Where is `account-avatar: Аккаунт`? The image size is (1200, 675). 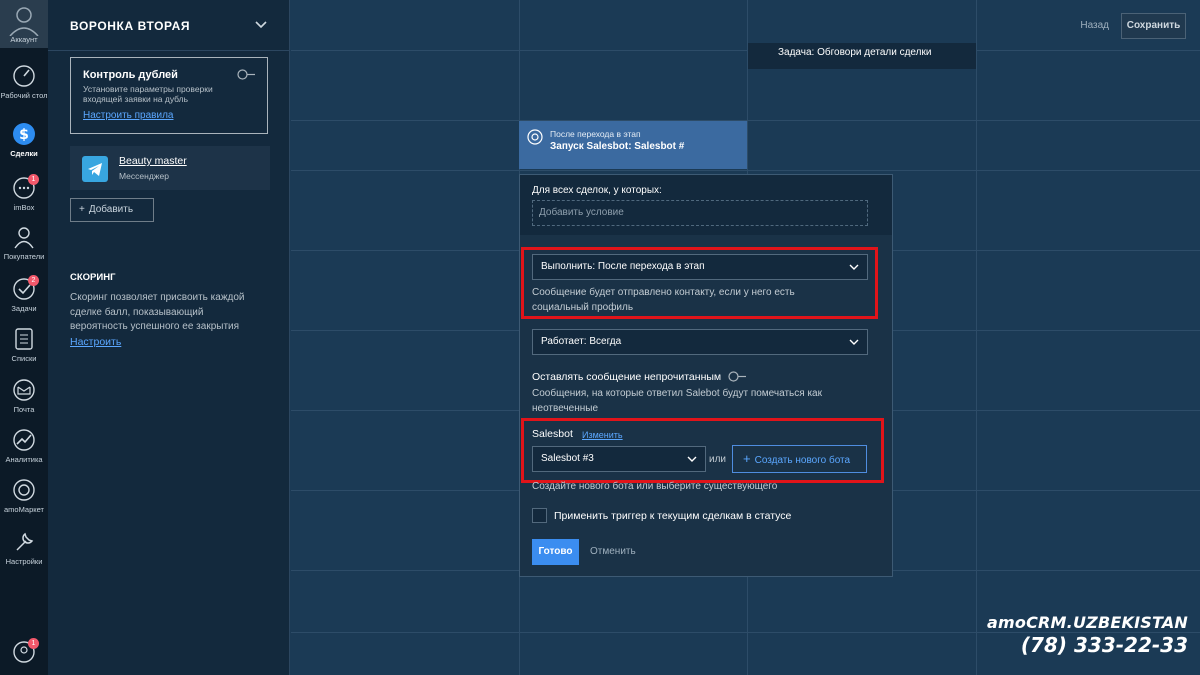 account-avatar: Аккаунт is located at coordinates (24, 24).